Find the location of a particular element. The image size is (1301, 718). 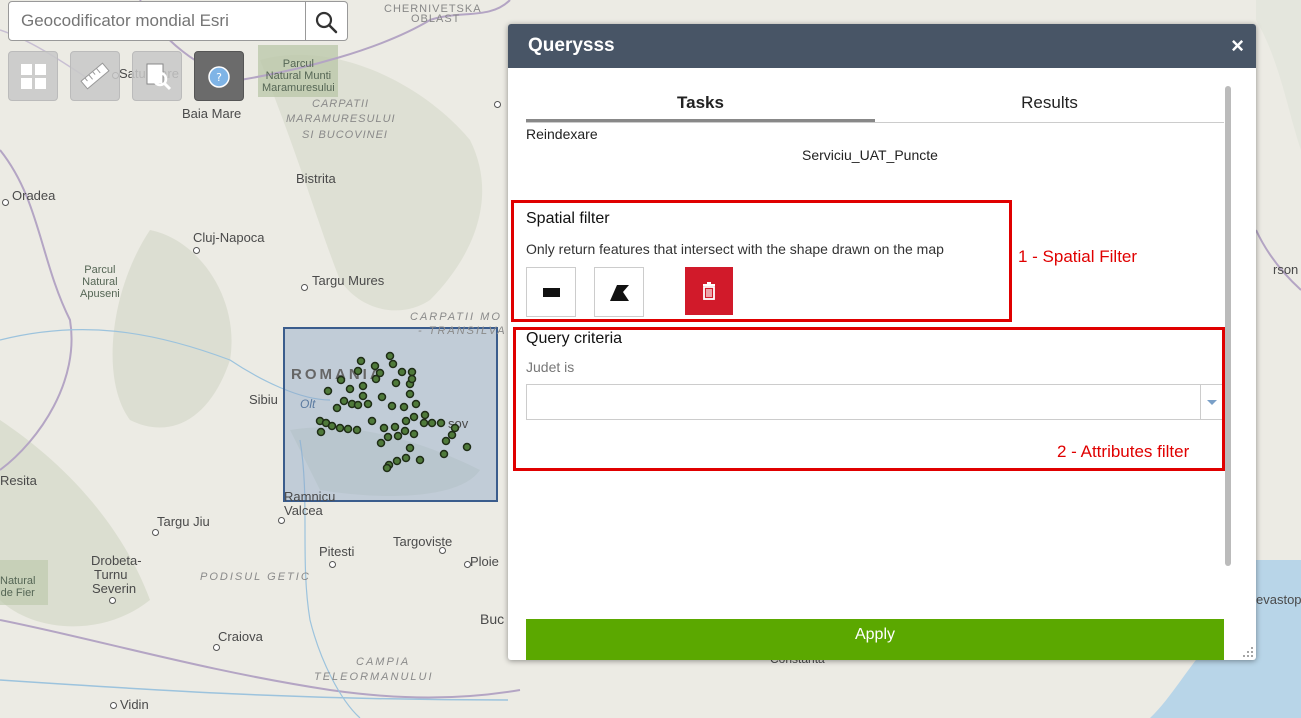

close-icon: × is located at coordinates (1237, 45).